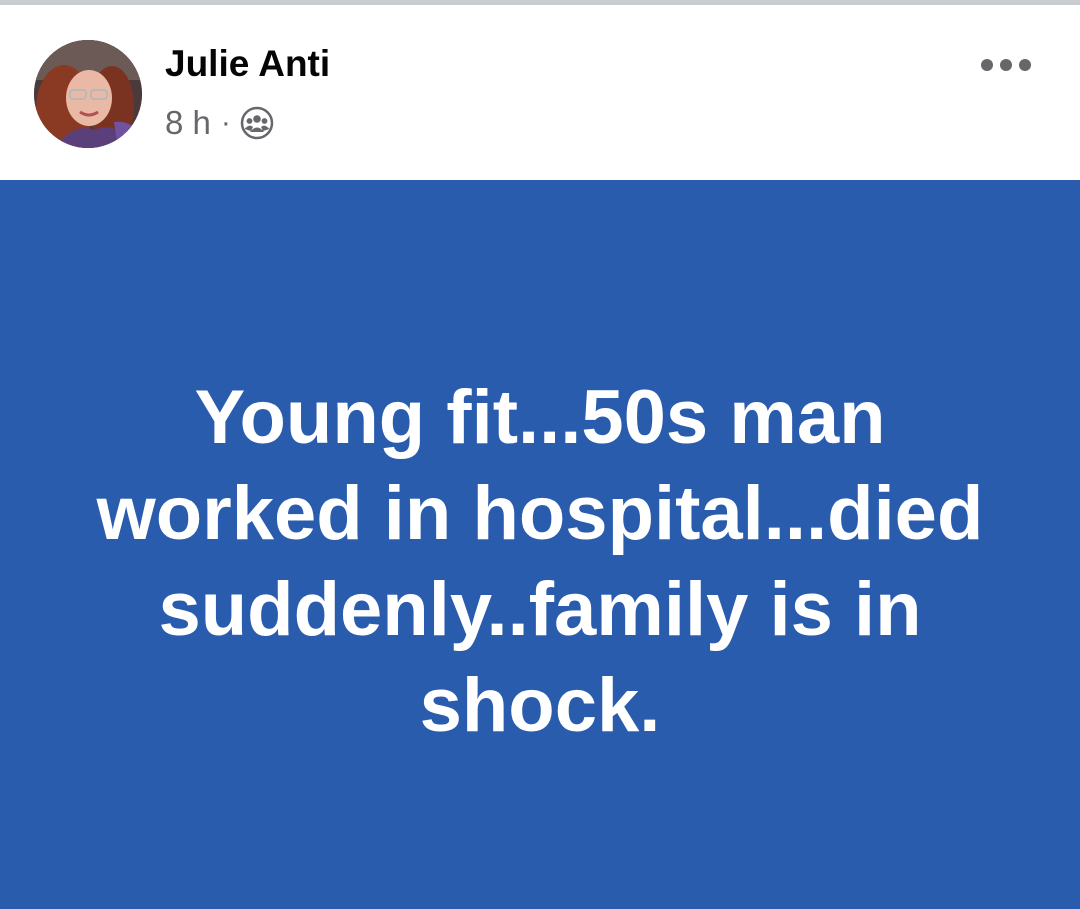 The height and width of the screenshot is (909, 1080). Describe the element at coordinates (540, 609) in the screenshot. I see `post-text-line: suddenly..family is in` at that location.